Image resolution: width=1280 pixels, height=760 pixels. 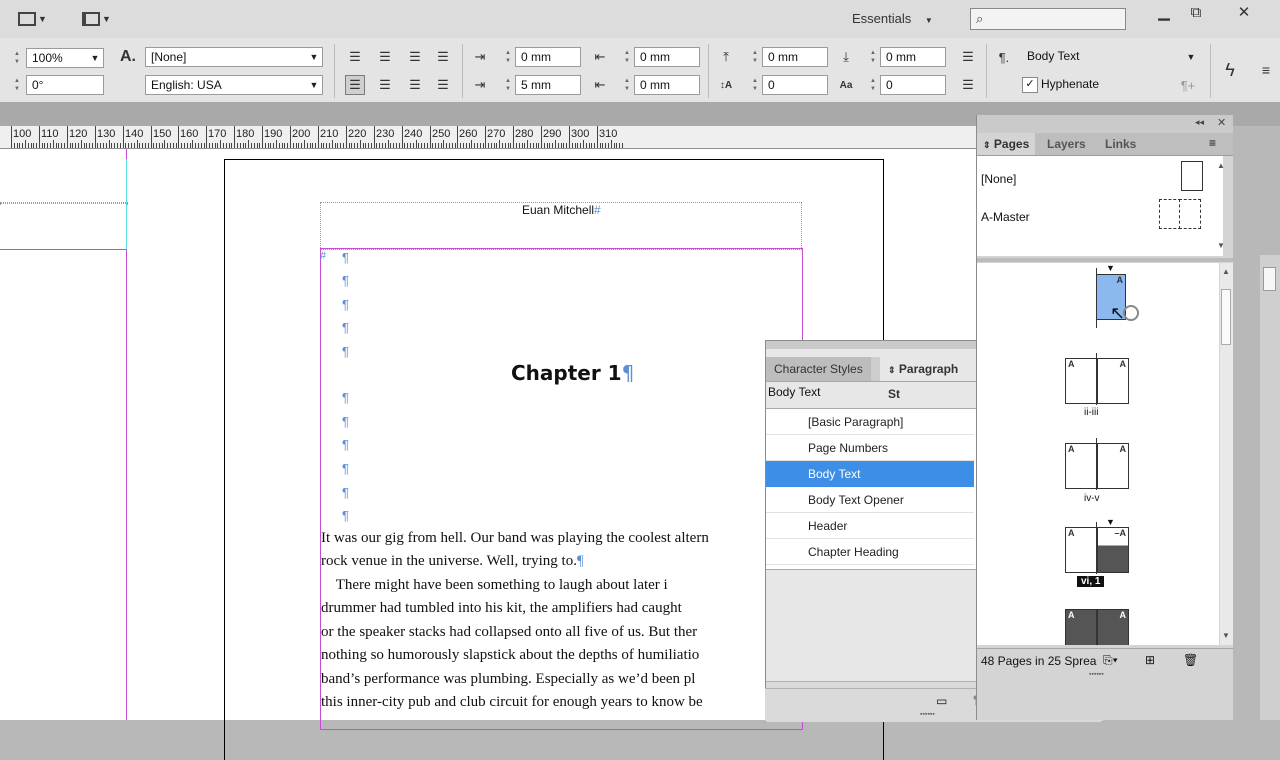 What do you see at coordinates (667, 85) in the screenshot?
I see `last-line-indent-field: 0 mm` at bounding box center [667, 85].